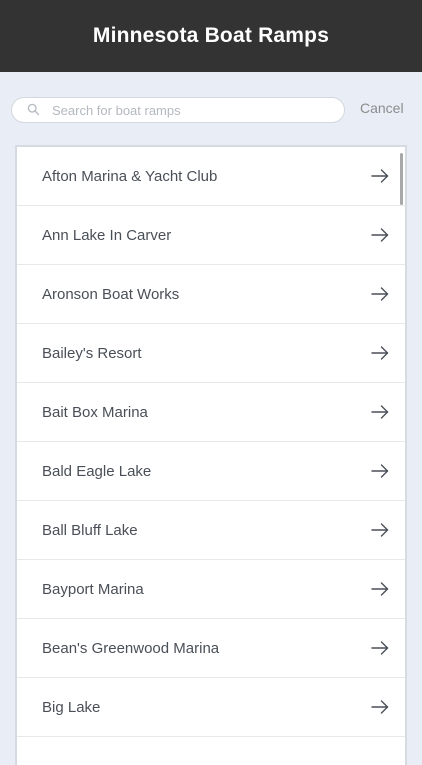 The width and height of the screenshot is (422, 765). What do you see at coordinates (211, 471) in the screenshot?
I see `list-item: Bald Eagle Lake` at bounding box center [211, 471].